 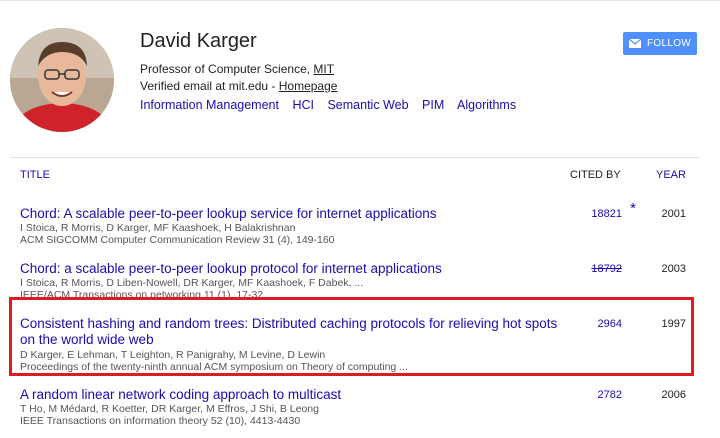 What do you see at coordinates (673, 269) in the screenshot?
I see `article-year: 2003` at bounding box center [673, 269].